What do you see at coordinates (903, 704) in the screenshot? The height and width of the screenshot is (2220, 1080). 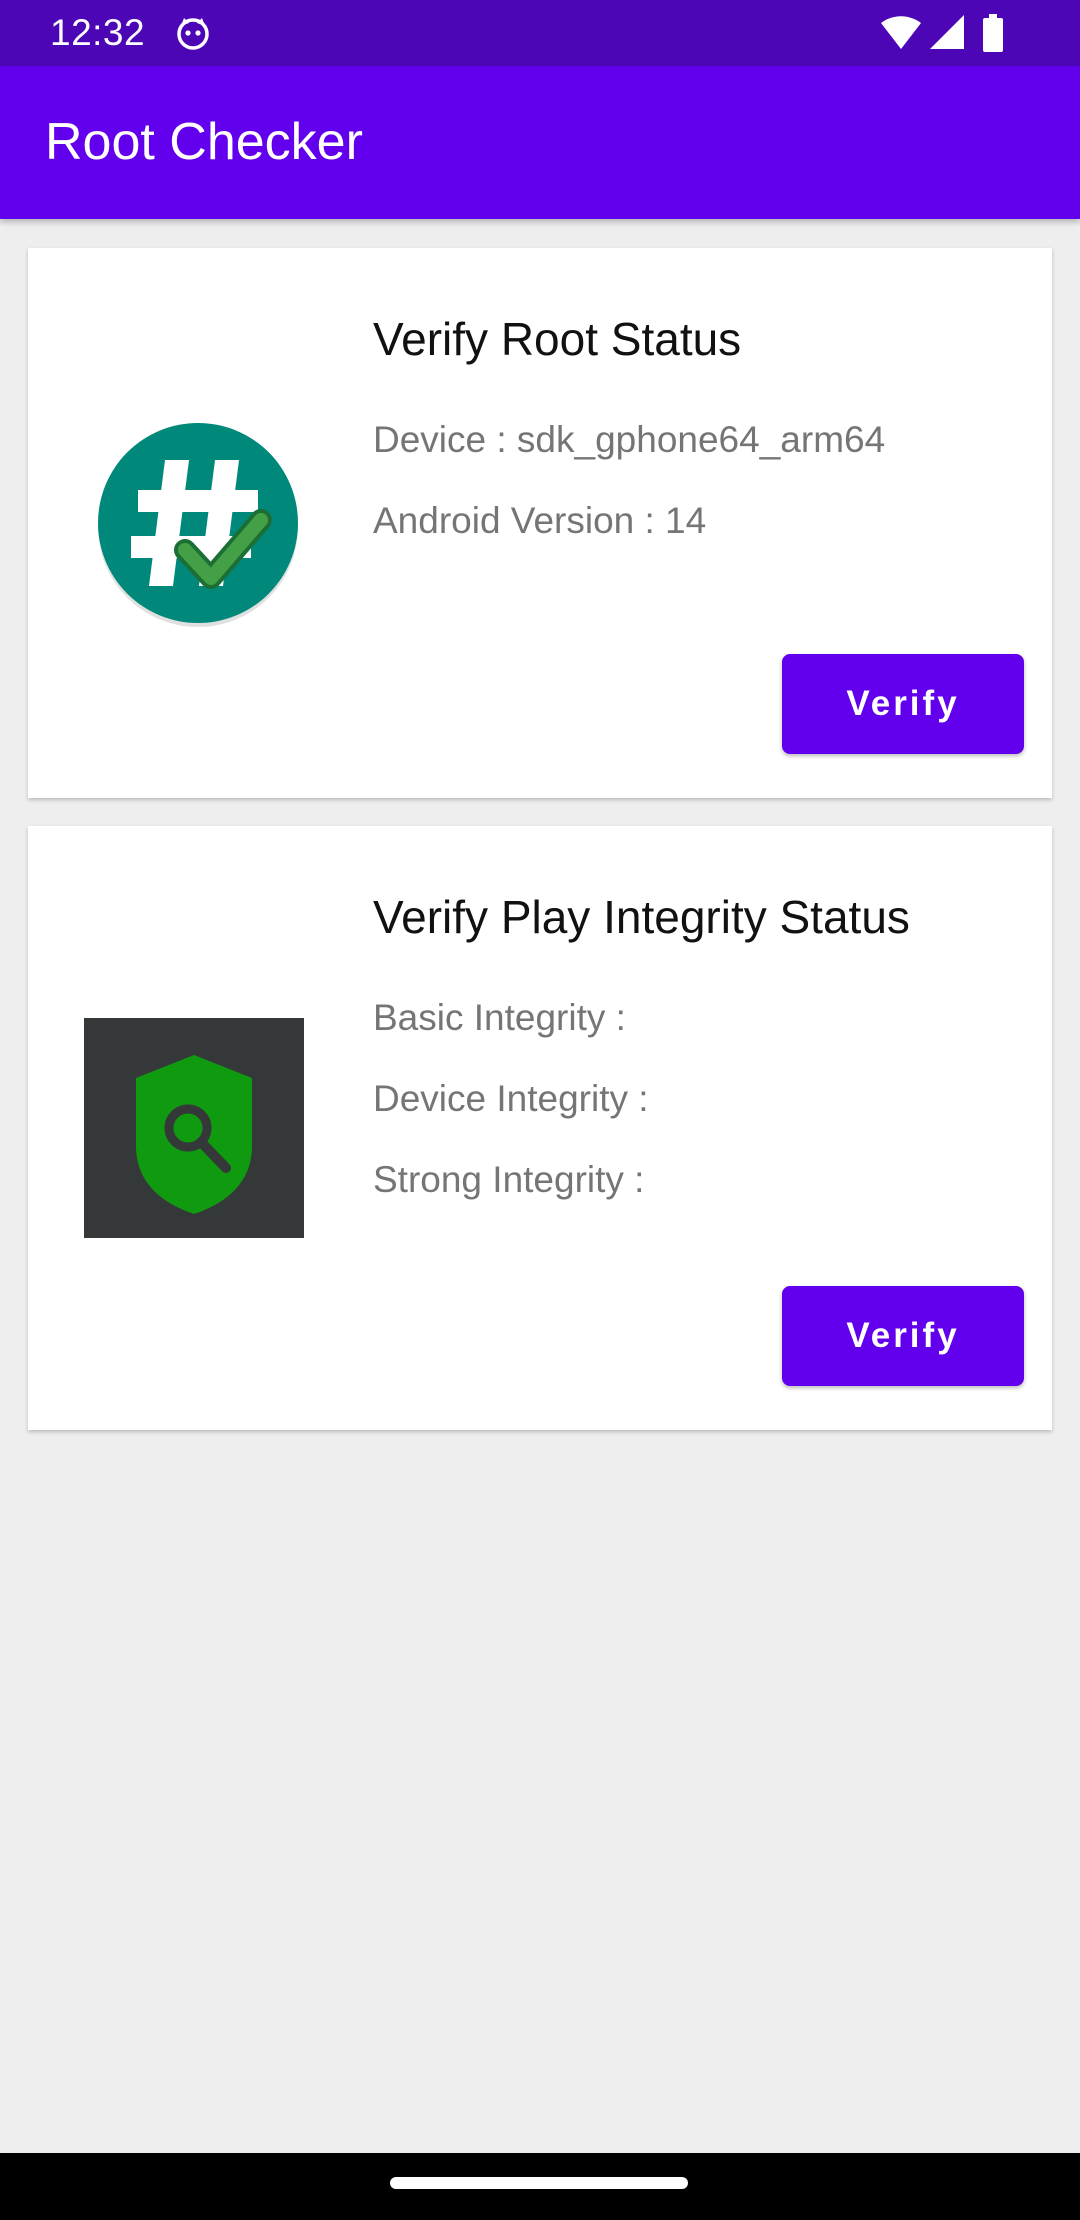 I see `verify-root-button: Verify` at bounding box center [903, 704].